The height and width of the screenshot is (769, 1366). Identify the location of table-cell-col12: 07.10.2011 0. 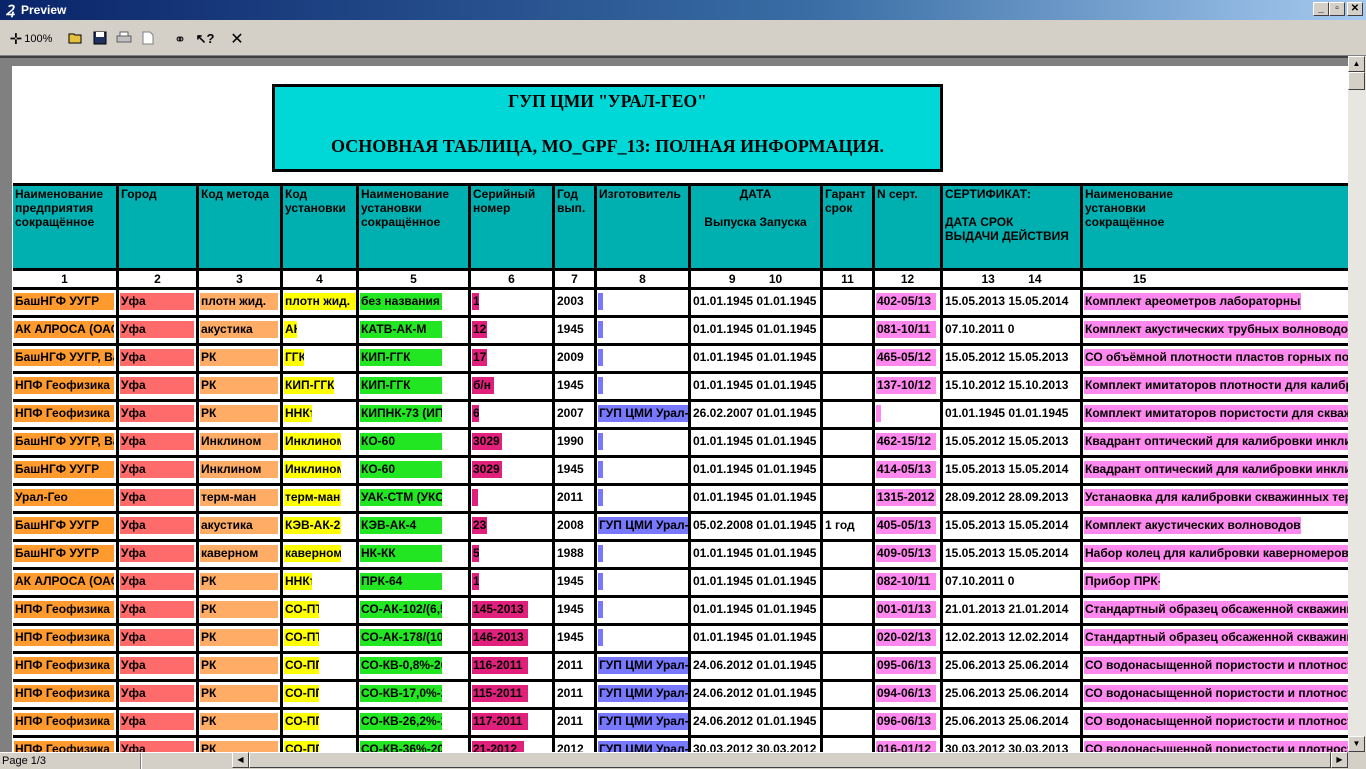
(1013, 330).